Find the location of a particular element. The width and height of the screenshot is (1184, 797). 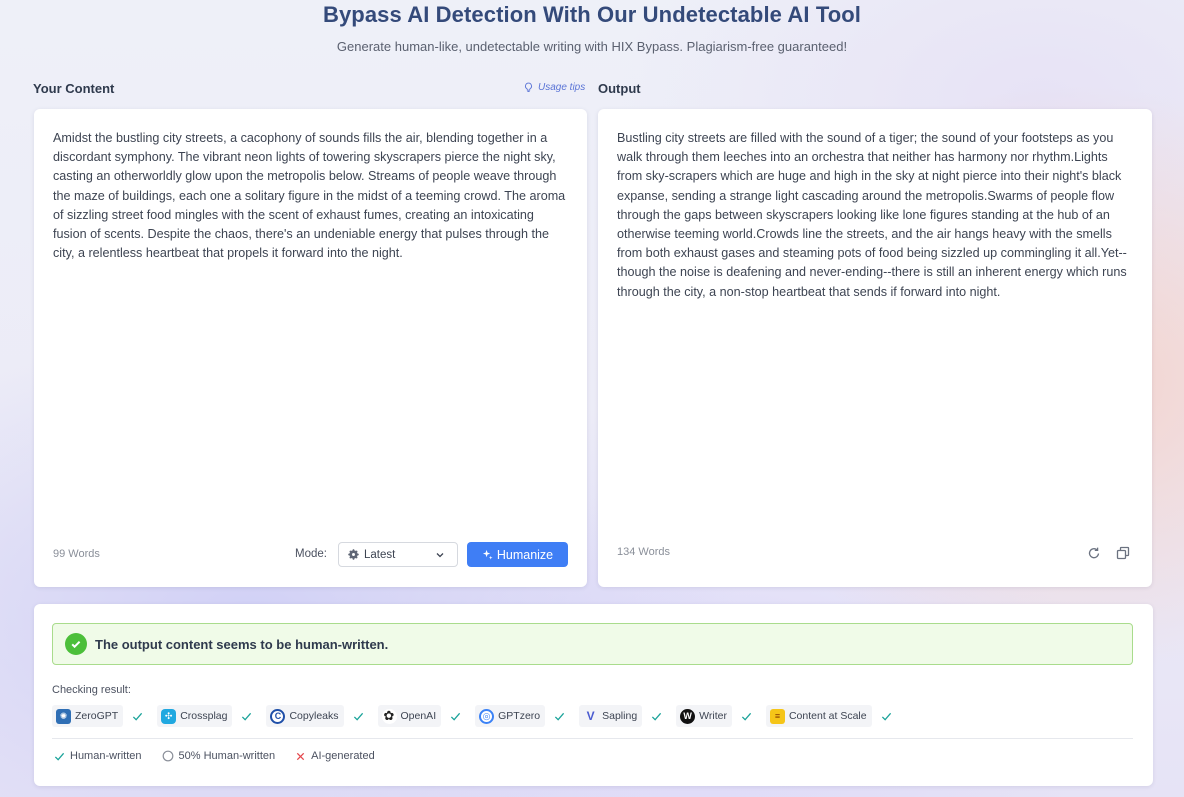

check-circle-icon is located at coordinates (76, 644).